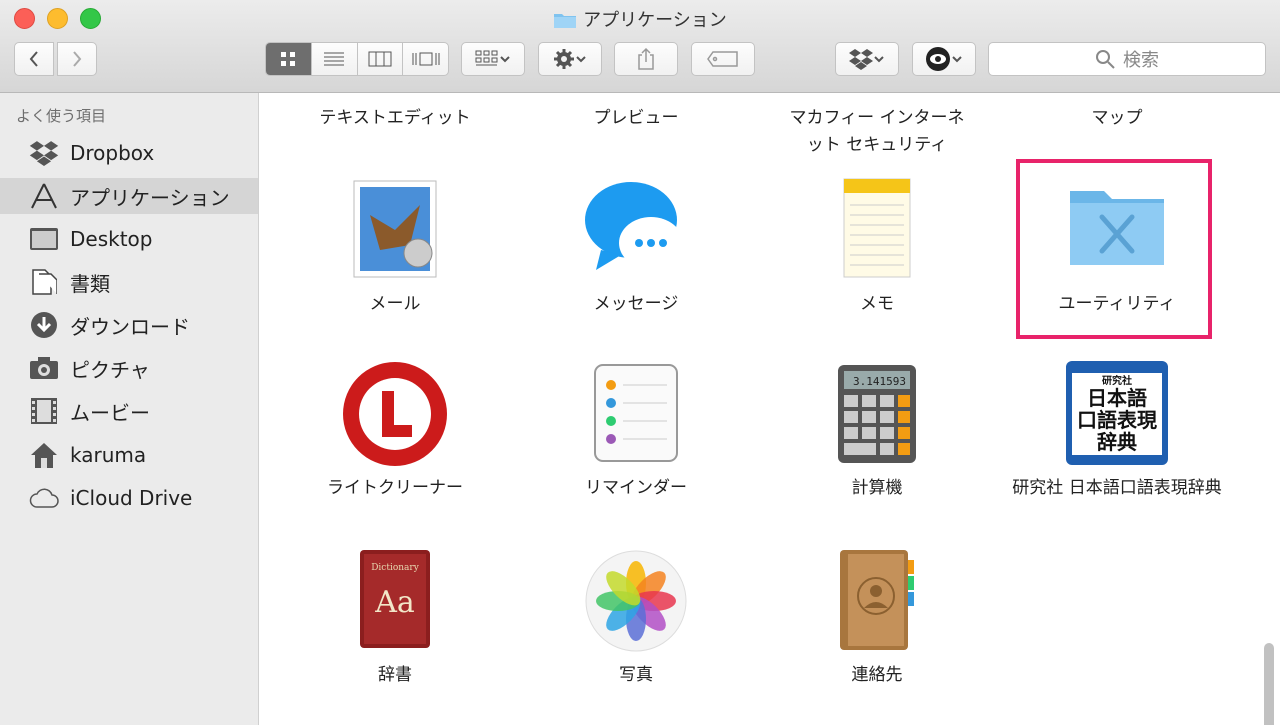 The height and width of the screenshot is (725, 1280). I want to click on app-item-contacts: 連絡先, so click(877, 617).